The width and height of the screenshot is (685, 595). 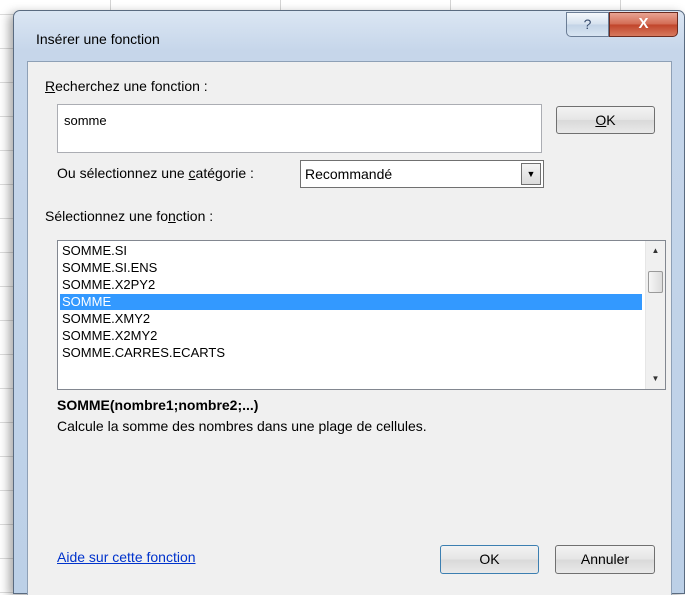 What do you see at coordinates (129, 216) in the screenshot?
I see `function-list-label: Sélectionnez une fonction :` at bounding box center [129, 216].